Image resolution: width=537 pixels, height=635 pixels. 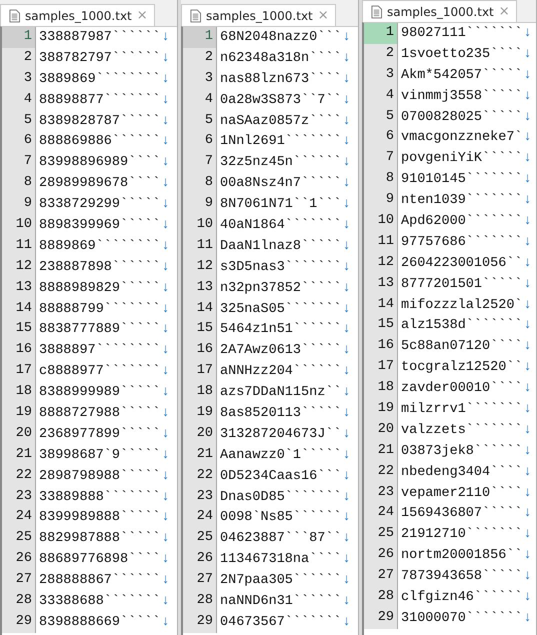 What do you see at coordinates (461, 75) in the screenshot?
I see `code-line: Akm*542057`````` at bounding box center [461, 75].